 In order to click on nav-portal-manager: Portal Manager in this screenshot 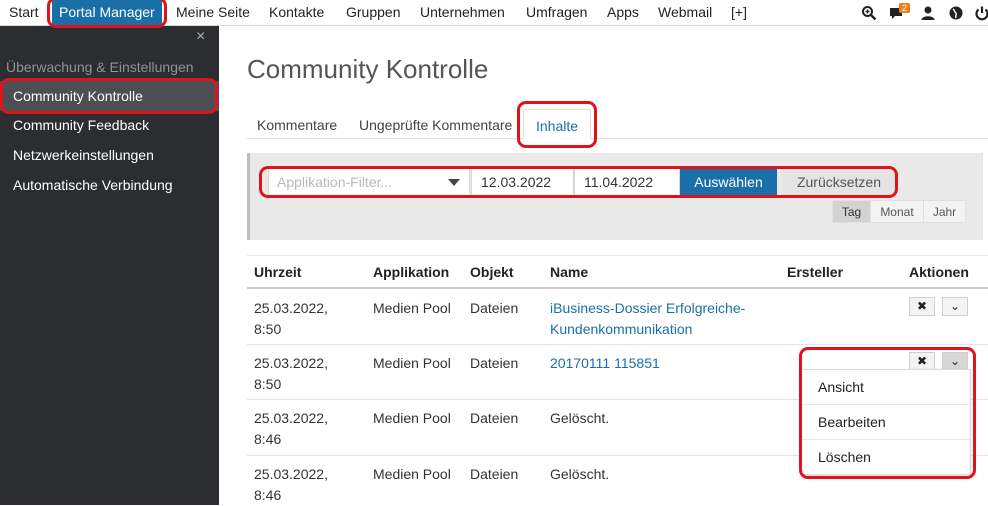, I will do `click(107, 13)`.